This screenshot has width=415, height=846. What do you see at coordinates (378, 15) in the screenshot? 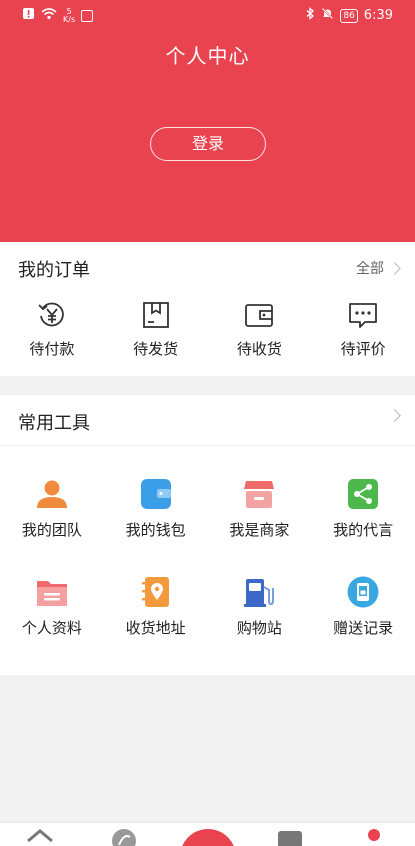
I see `clock: 6:39` at bounding box center [378, 15].